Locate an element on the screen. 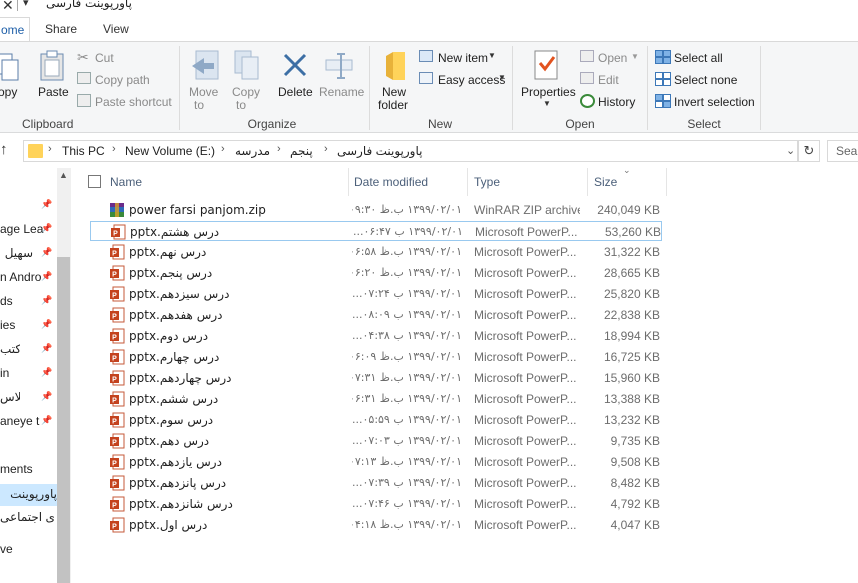 This screenshot has width=858, height=583. nav-scrollbar-thumb is located at coordinates (63, 420).